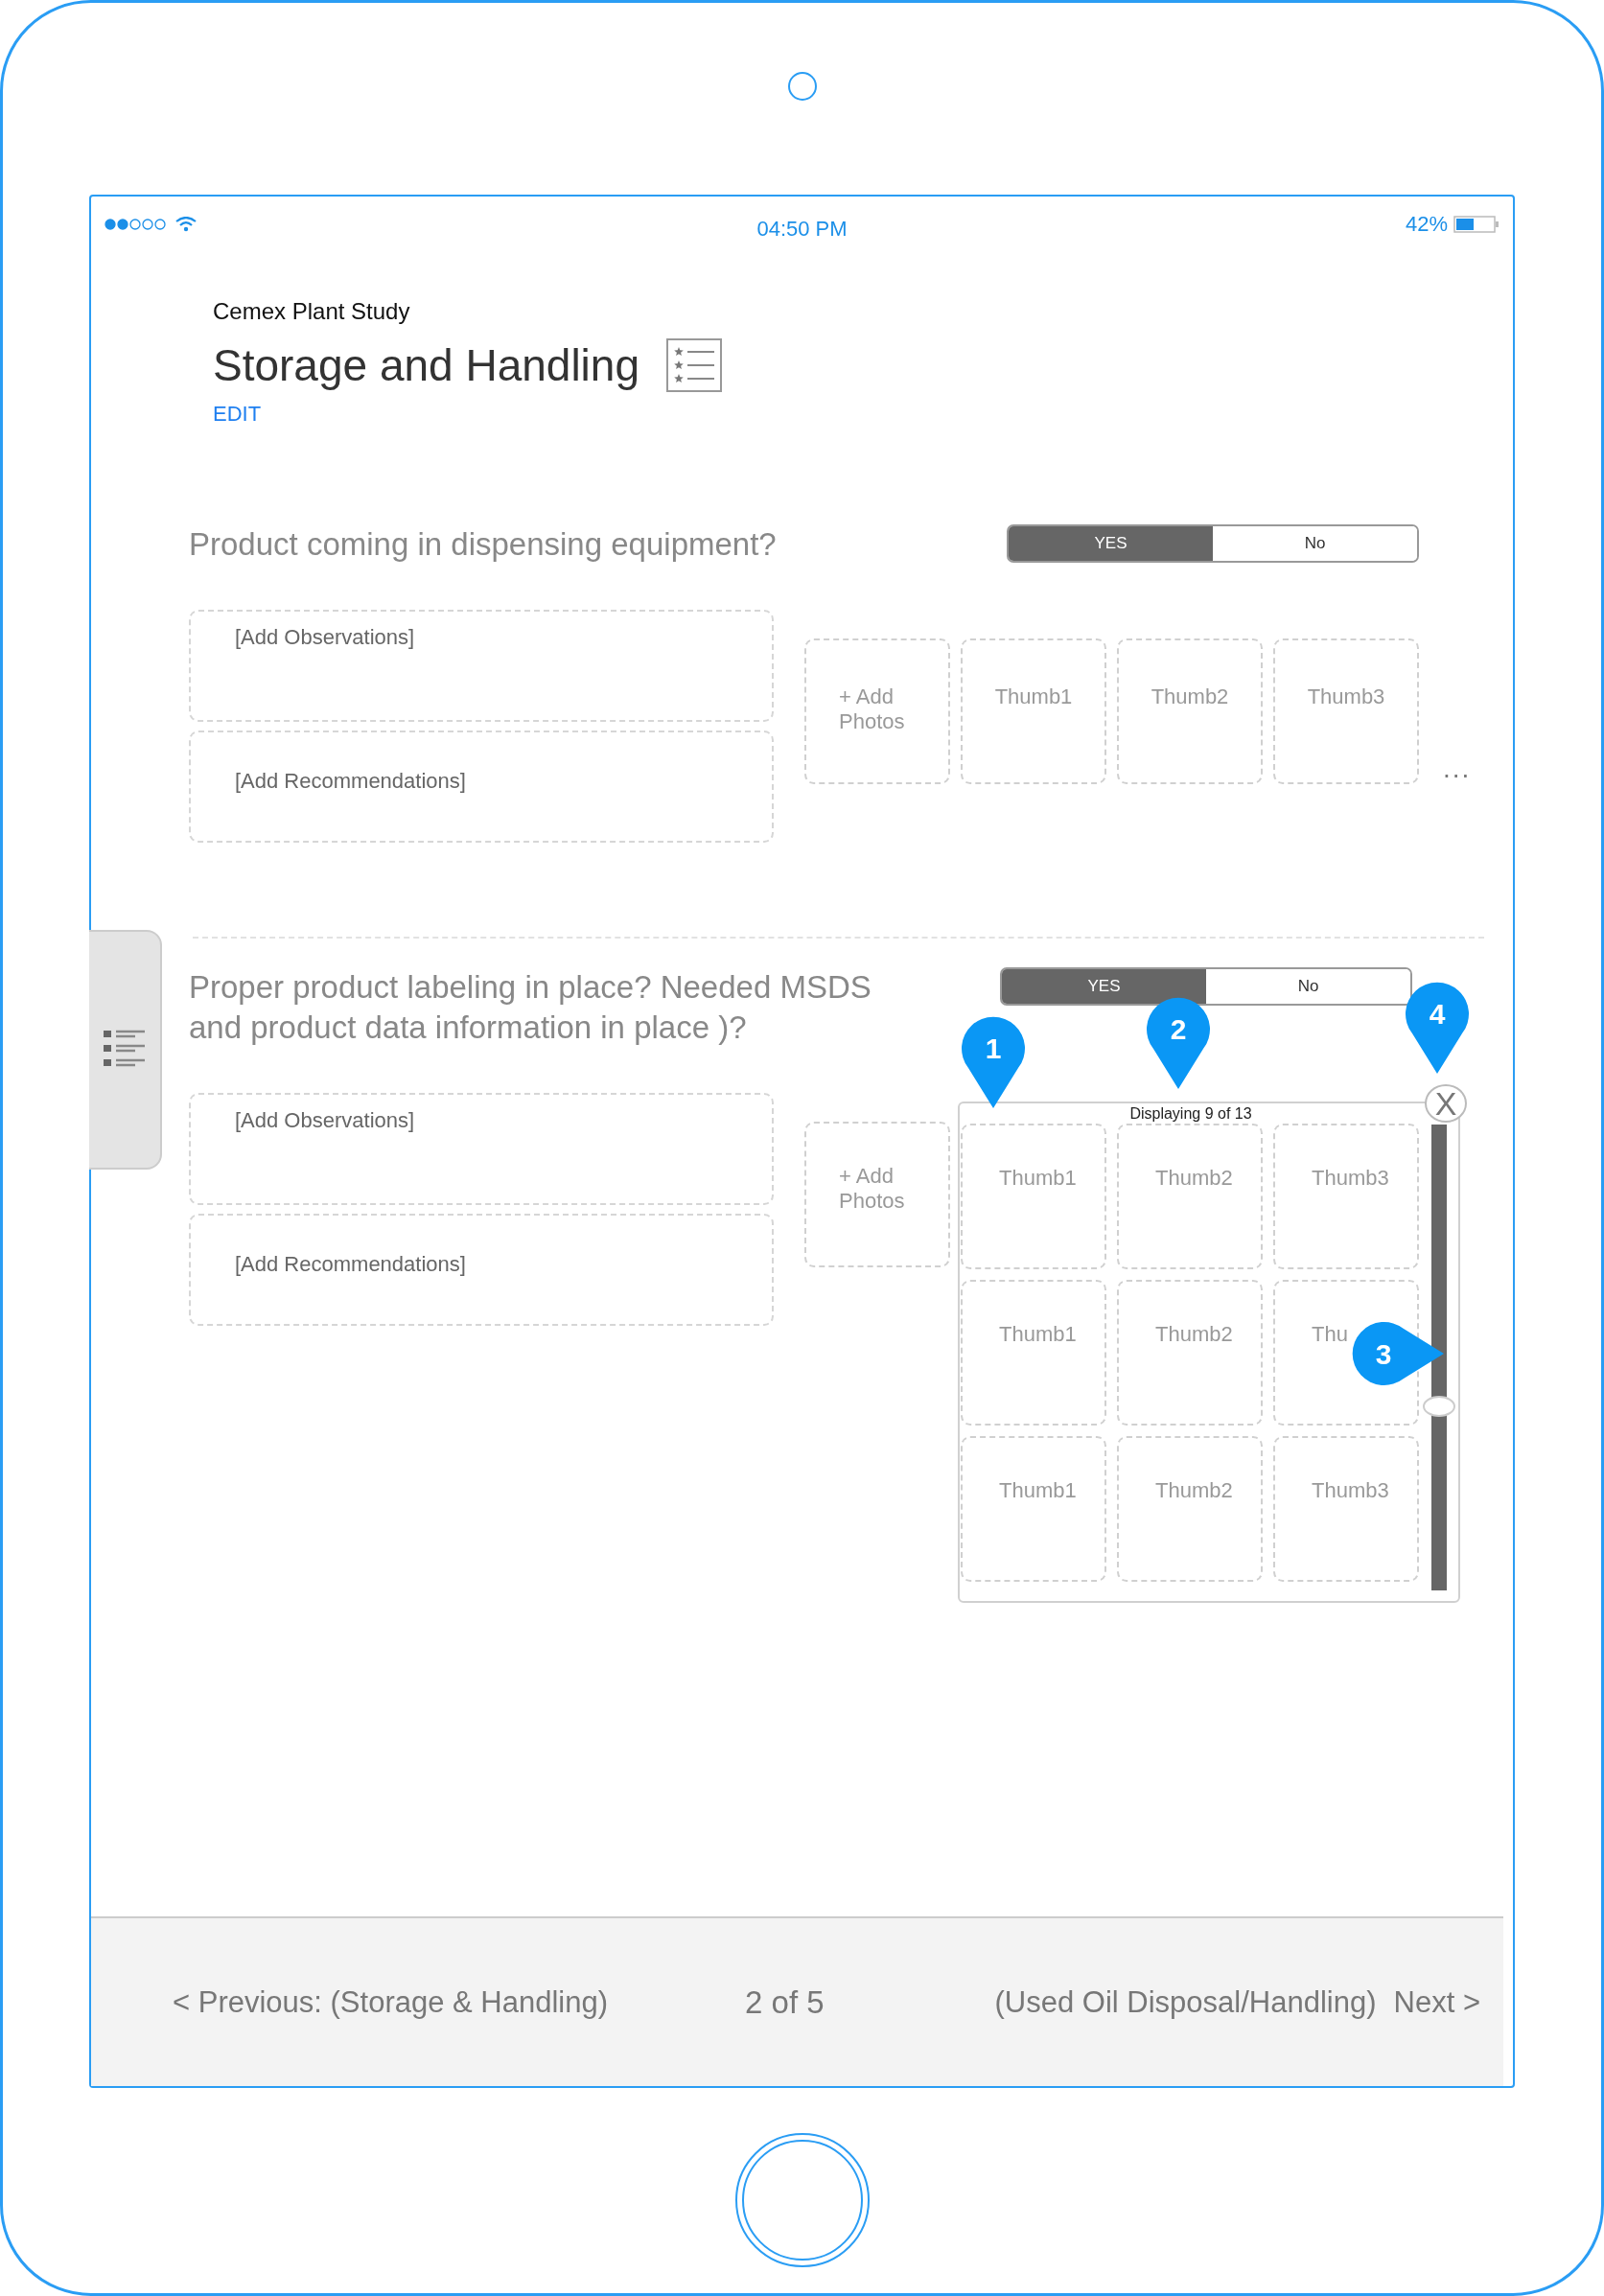  I want to click on signal-icon, so click(136, 224).